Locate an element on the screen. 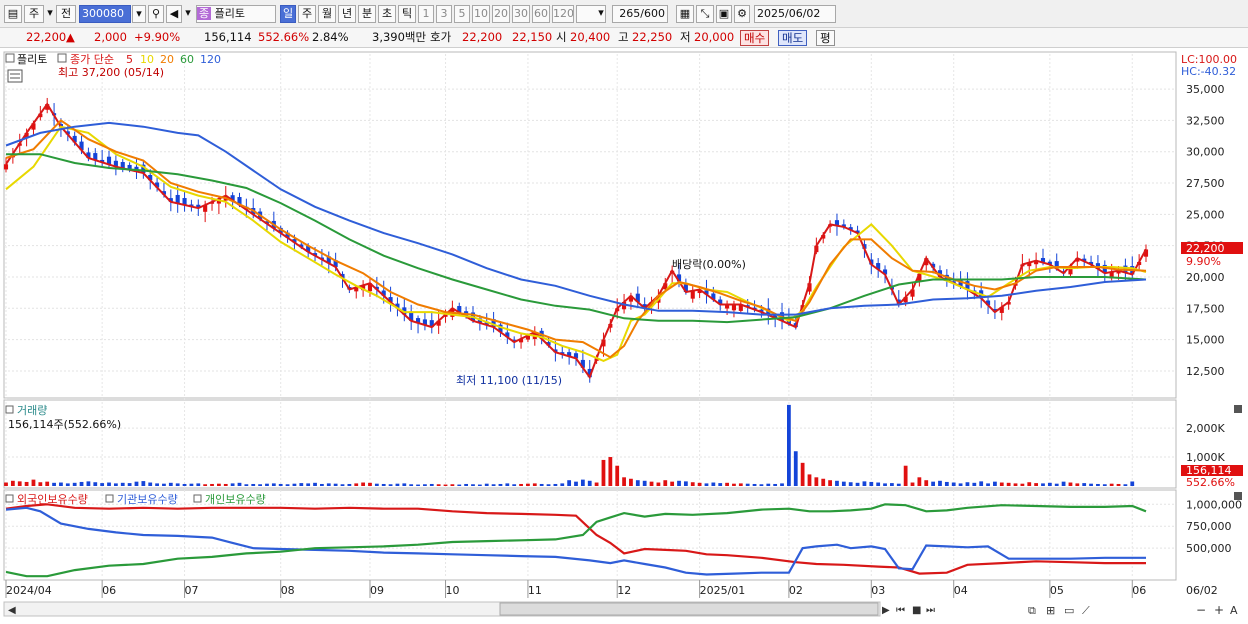 The height and width of the screenshot is (624, 1248). save-icon: ▣ is located at coordinates (724, 14).